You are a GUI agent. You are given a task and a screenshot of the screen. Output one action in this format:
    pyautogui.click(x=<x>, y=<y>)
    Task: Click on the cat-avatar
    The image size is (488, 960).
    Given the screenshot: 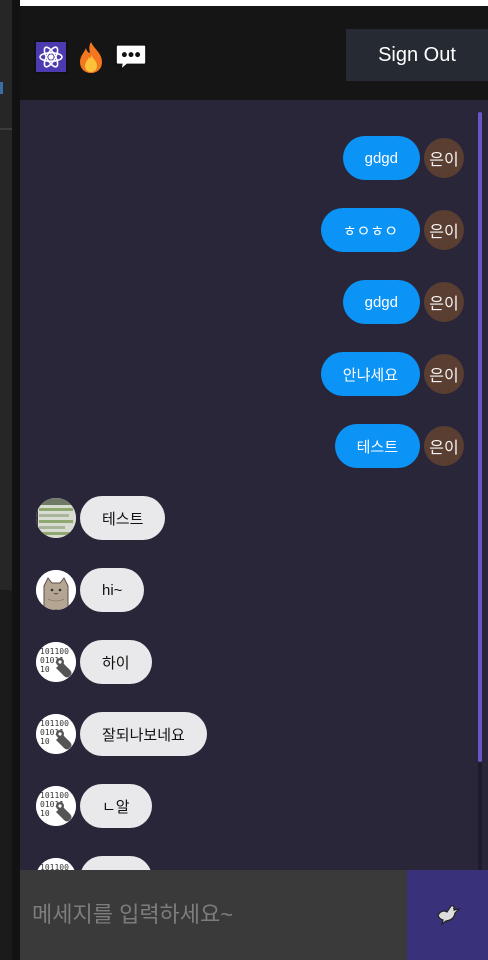 What is the action you would take?
    pyautogui.click(x=56, y=590)
    